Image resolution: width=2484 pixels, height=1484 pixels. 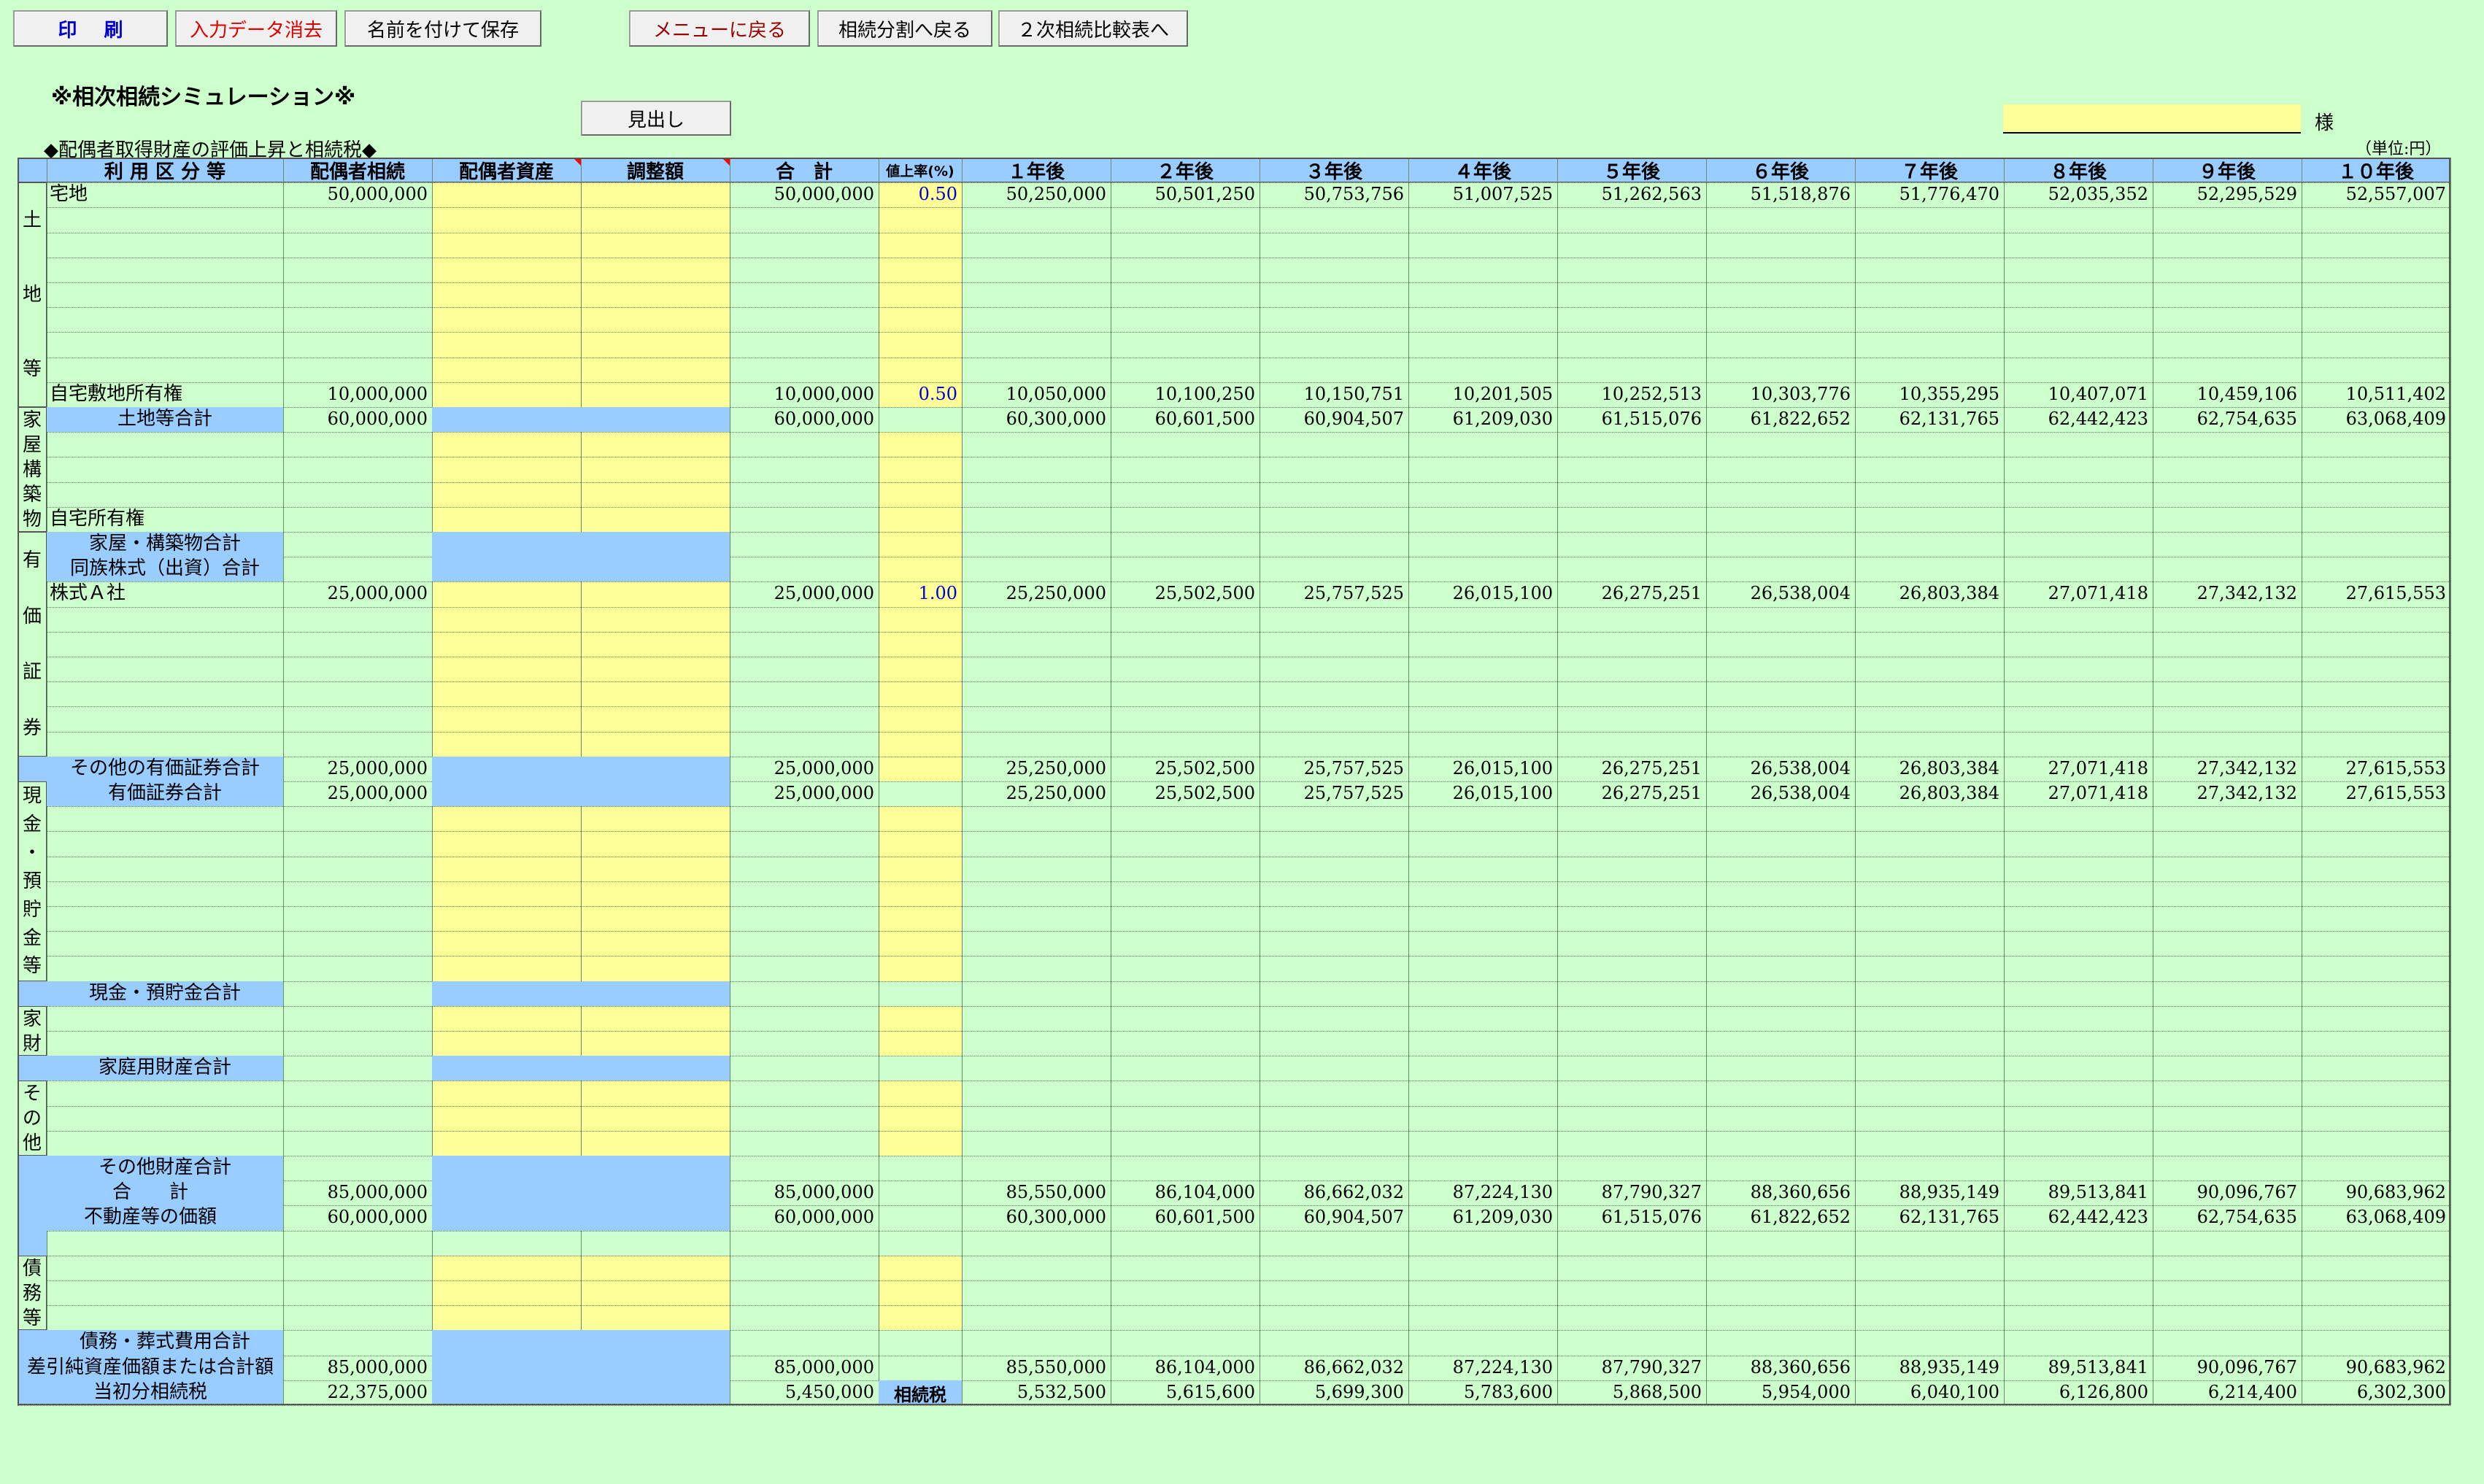 I want to click on compare-secondary-button: ２次相続比較表へ, so click(x=1093, y=28).